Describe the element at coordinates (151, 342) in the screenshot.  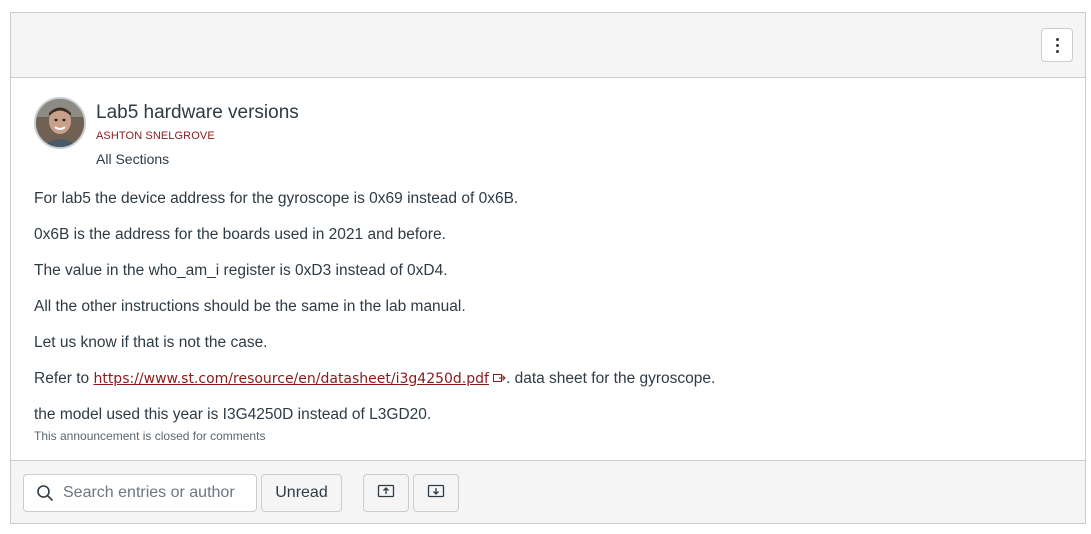
I see `paragraph: Let us know if that is not the case.` at that location.